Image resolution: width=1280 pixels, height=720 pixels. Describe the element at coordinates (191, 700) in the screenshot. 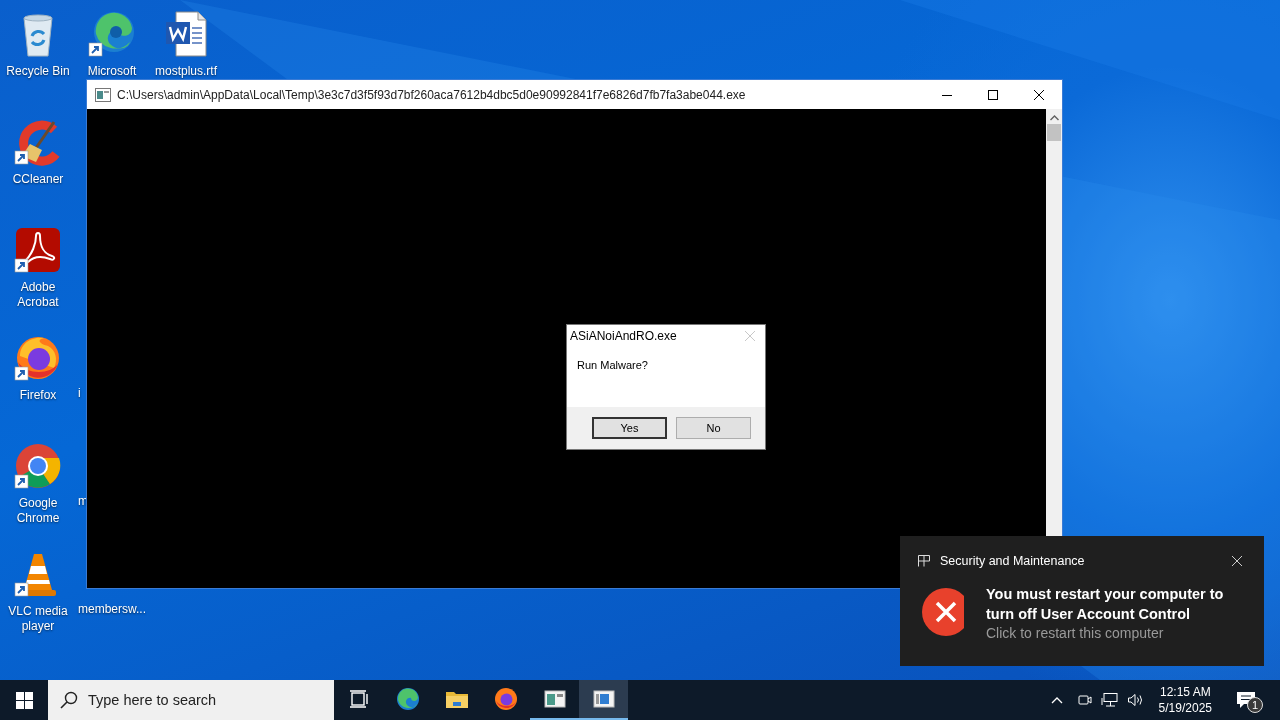

I see `search-field: Type here to search` at that location.